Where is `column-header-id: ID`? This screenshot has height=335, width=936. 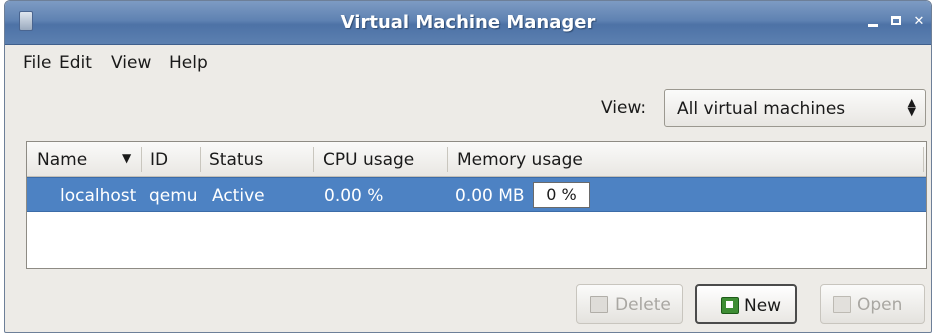
column-header-id: ID is located at coordinates (159, 160).